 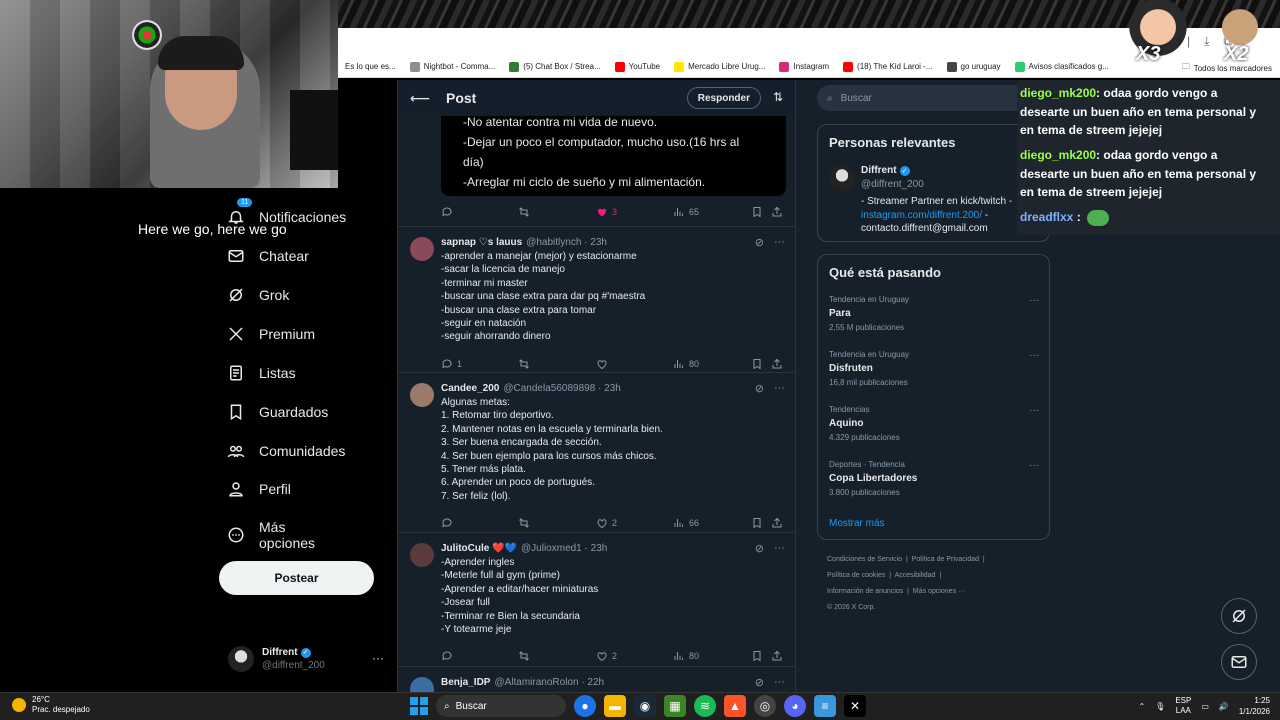 What do you see at coordinates (564, 548) in the screenshot?
I see `tweet-handle: @Julioxmed1 · 23h` at bounding box center [564, 548].